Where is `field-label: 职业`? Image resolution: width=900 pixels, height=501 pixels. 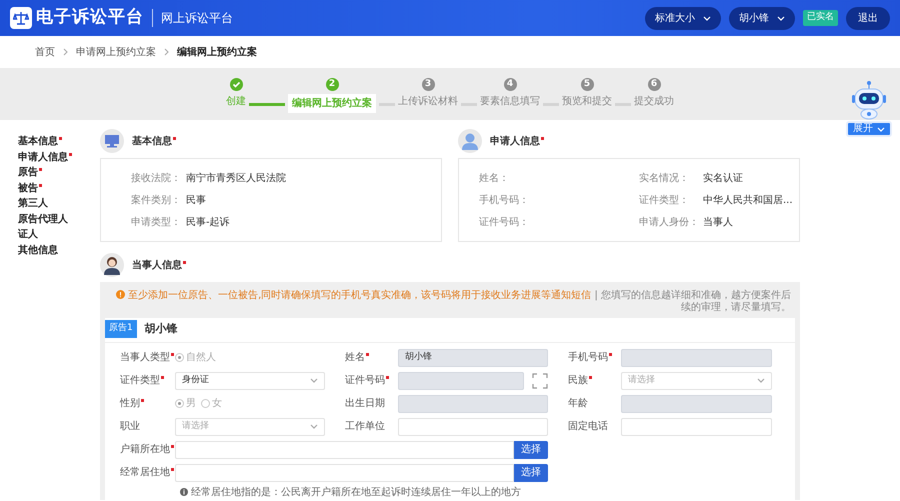 field-label: 职业 is located at coordinates (130, 427).